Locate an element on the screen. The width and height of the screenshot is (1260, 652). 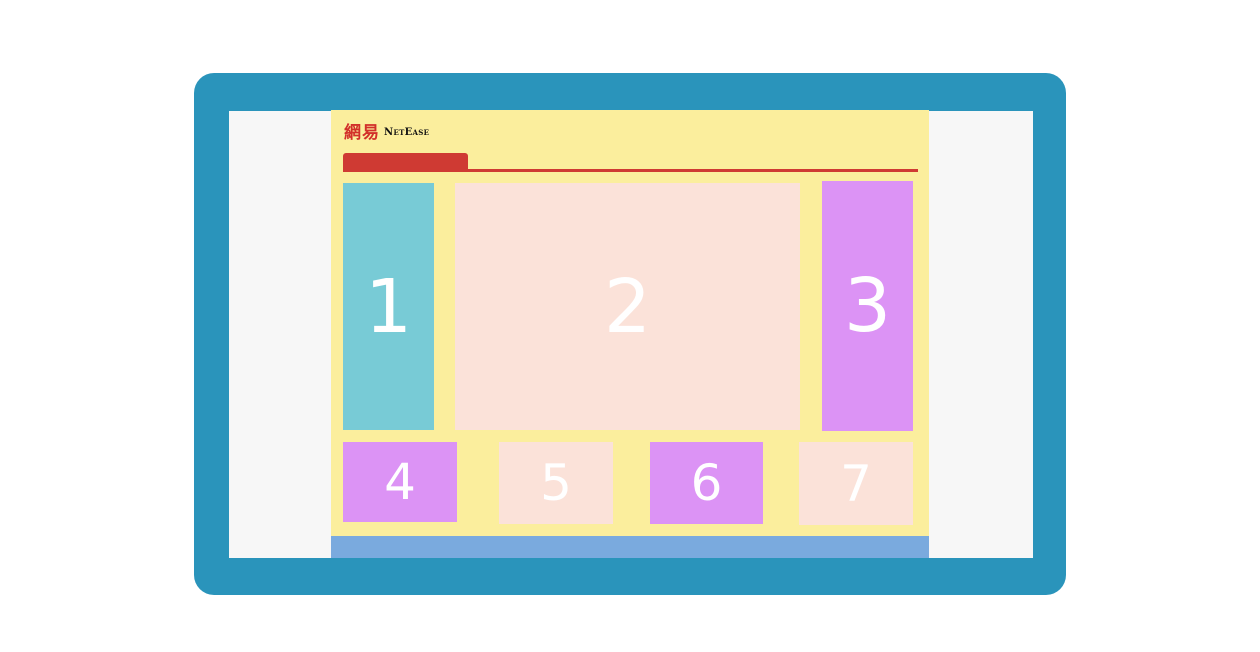
nav-tab is located at coordinates (405, 161).